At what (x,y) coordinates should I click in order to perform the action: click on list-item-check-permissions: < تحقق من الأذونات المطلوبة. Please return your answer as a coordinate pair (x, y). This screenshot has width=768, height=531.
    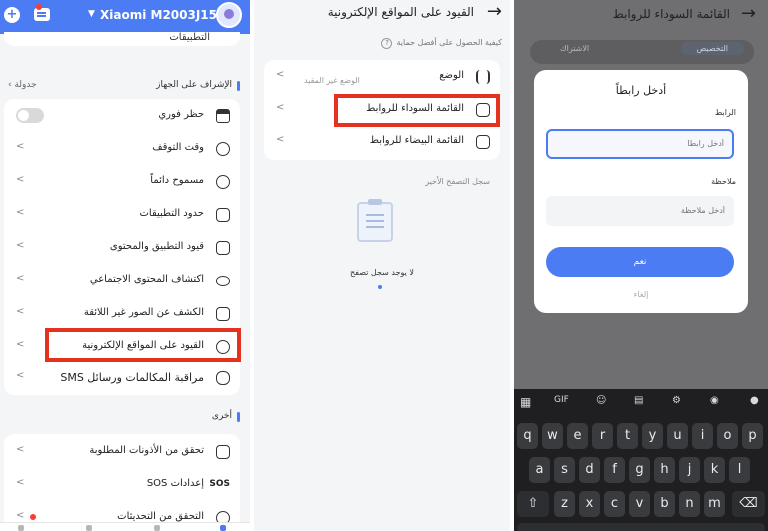
    Looking at the image, I should click on (122, 453).